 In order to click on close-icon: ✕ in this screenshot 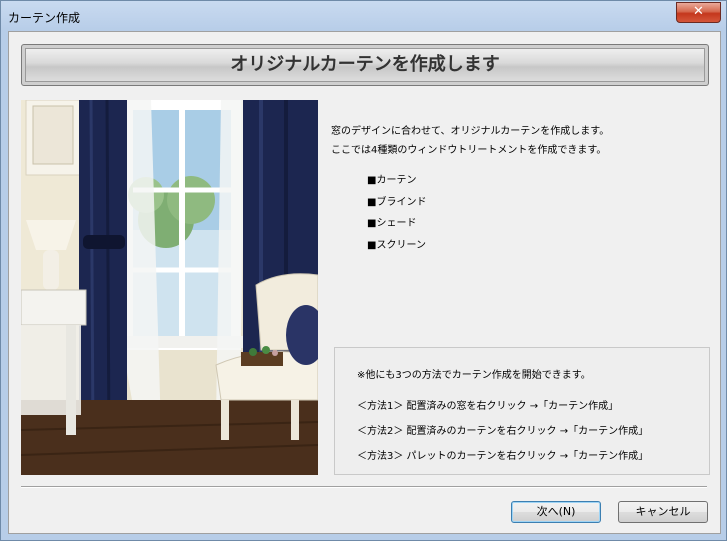, I will do `click(698, 11)`.